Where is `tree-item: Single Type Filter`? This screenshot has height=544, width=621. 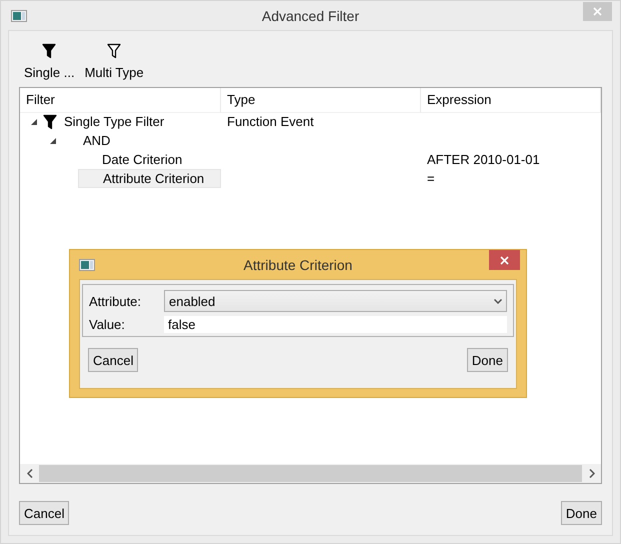 tree-item: Single Type Filter is located at coordinates (130, 121).